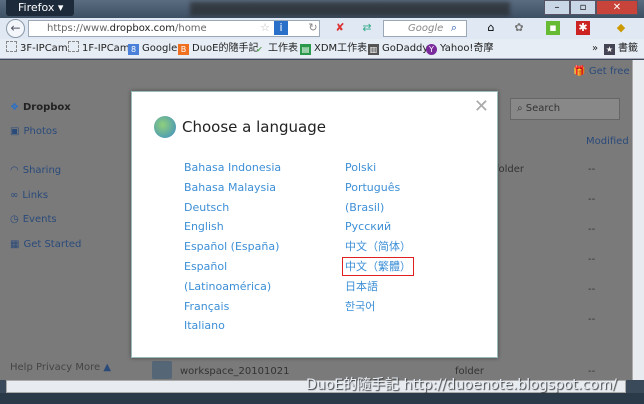  What do you see at coordinates (379, 168) in the screenshot?
I see `language-option: Polski` at bounding box center [379, 168].